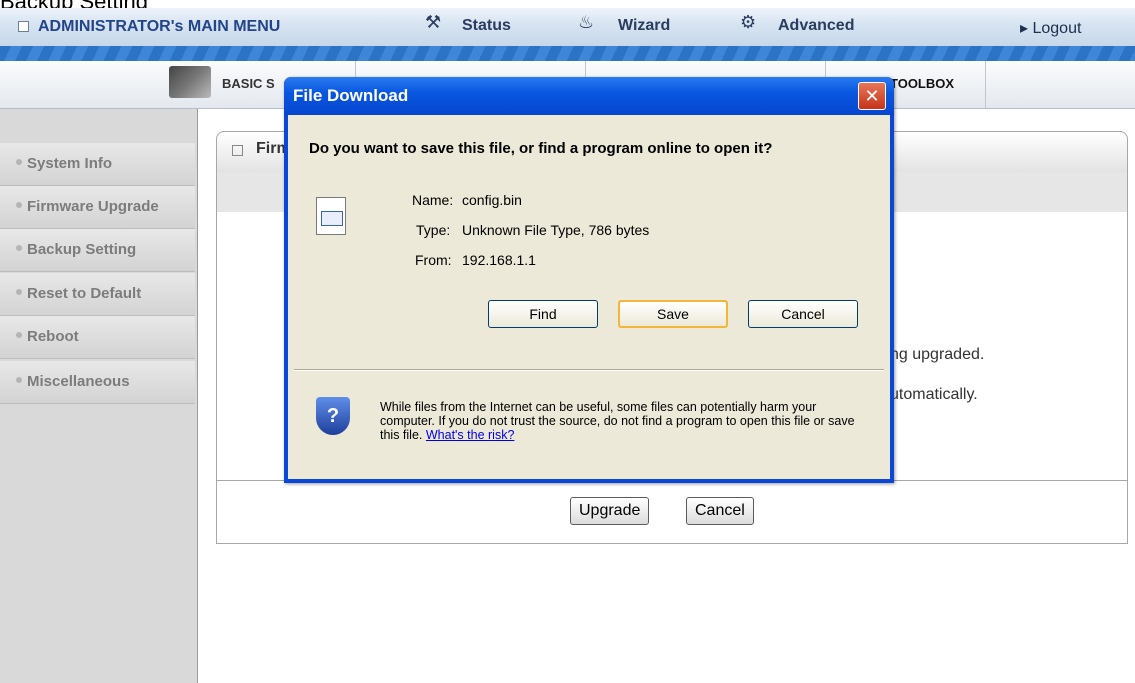  What do you see at coordinates (237, 150) in the screenshot?
I see `panel-square-icon` at bounding box center [237, 150].